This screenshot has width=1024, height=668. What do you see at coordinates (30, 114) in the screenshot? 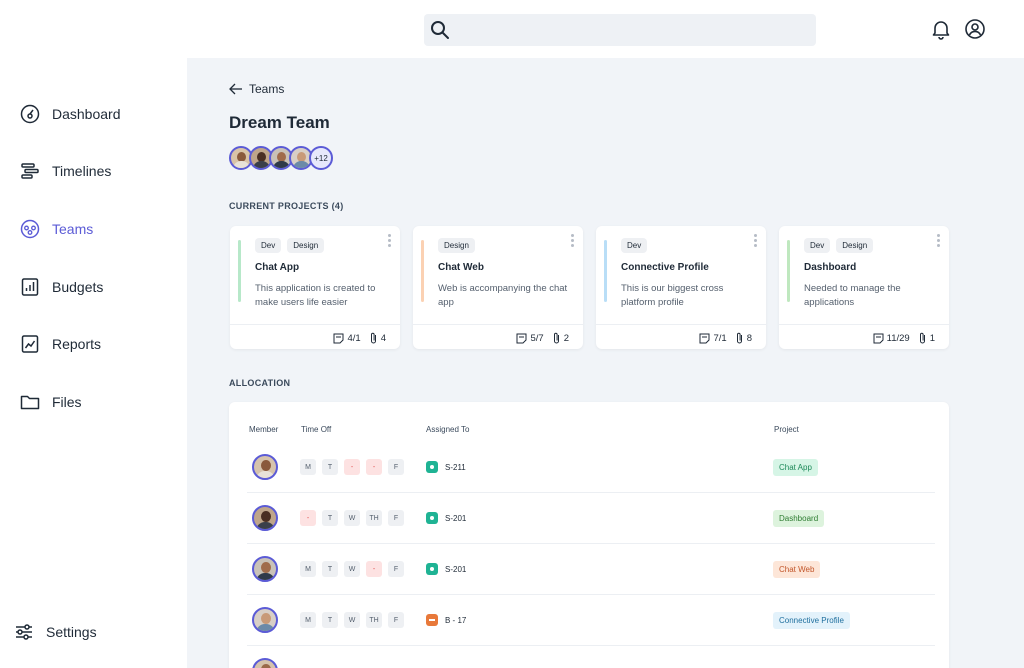
I see `dashboard-icon` at bounding box center [30, 114].